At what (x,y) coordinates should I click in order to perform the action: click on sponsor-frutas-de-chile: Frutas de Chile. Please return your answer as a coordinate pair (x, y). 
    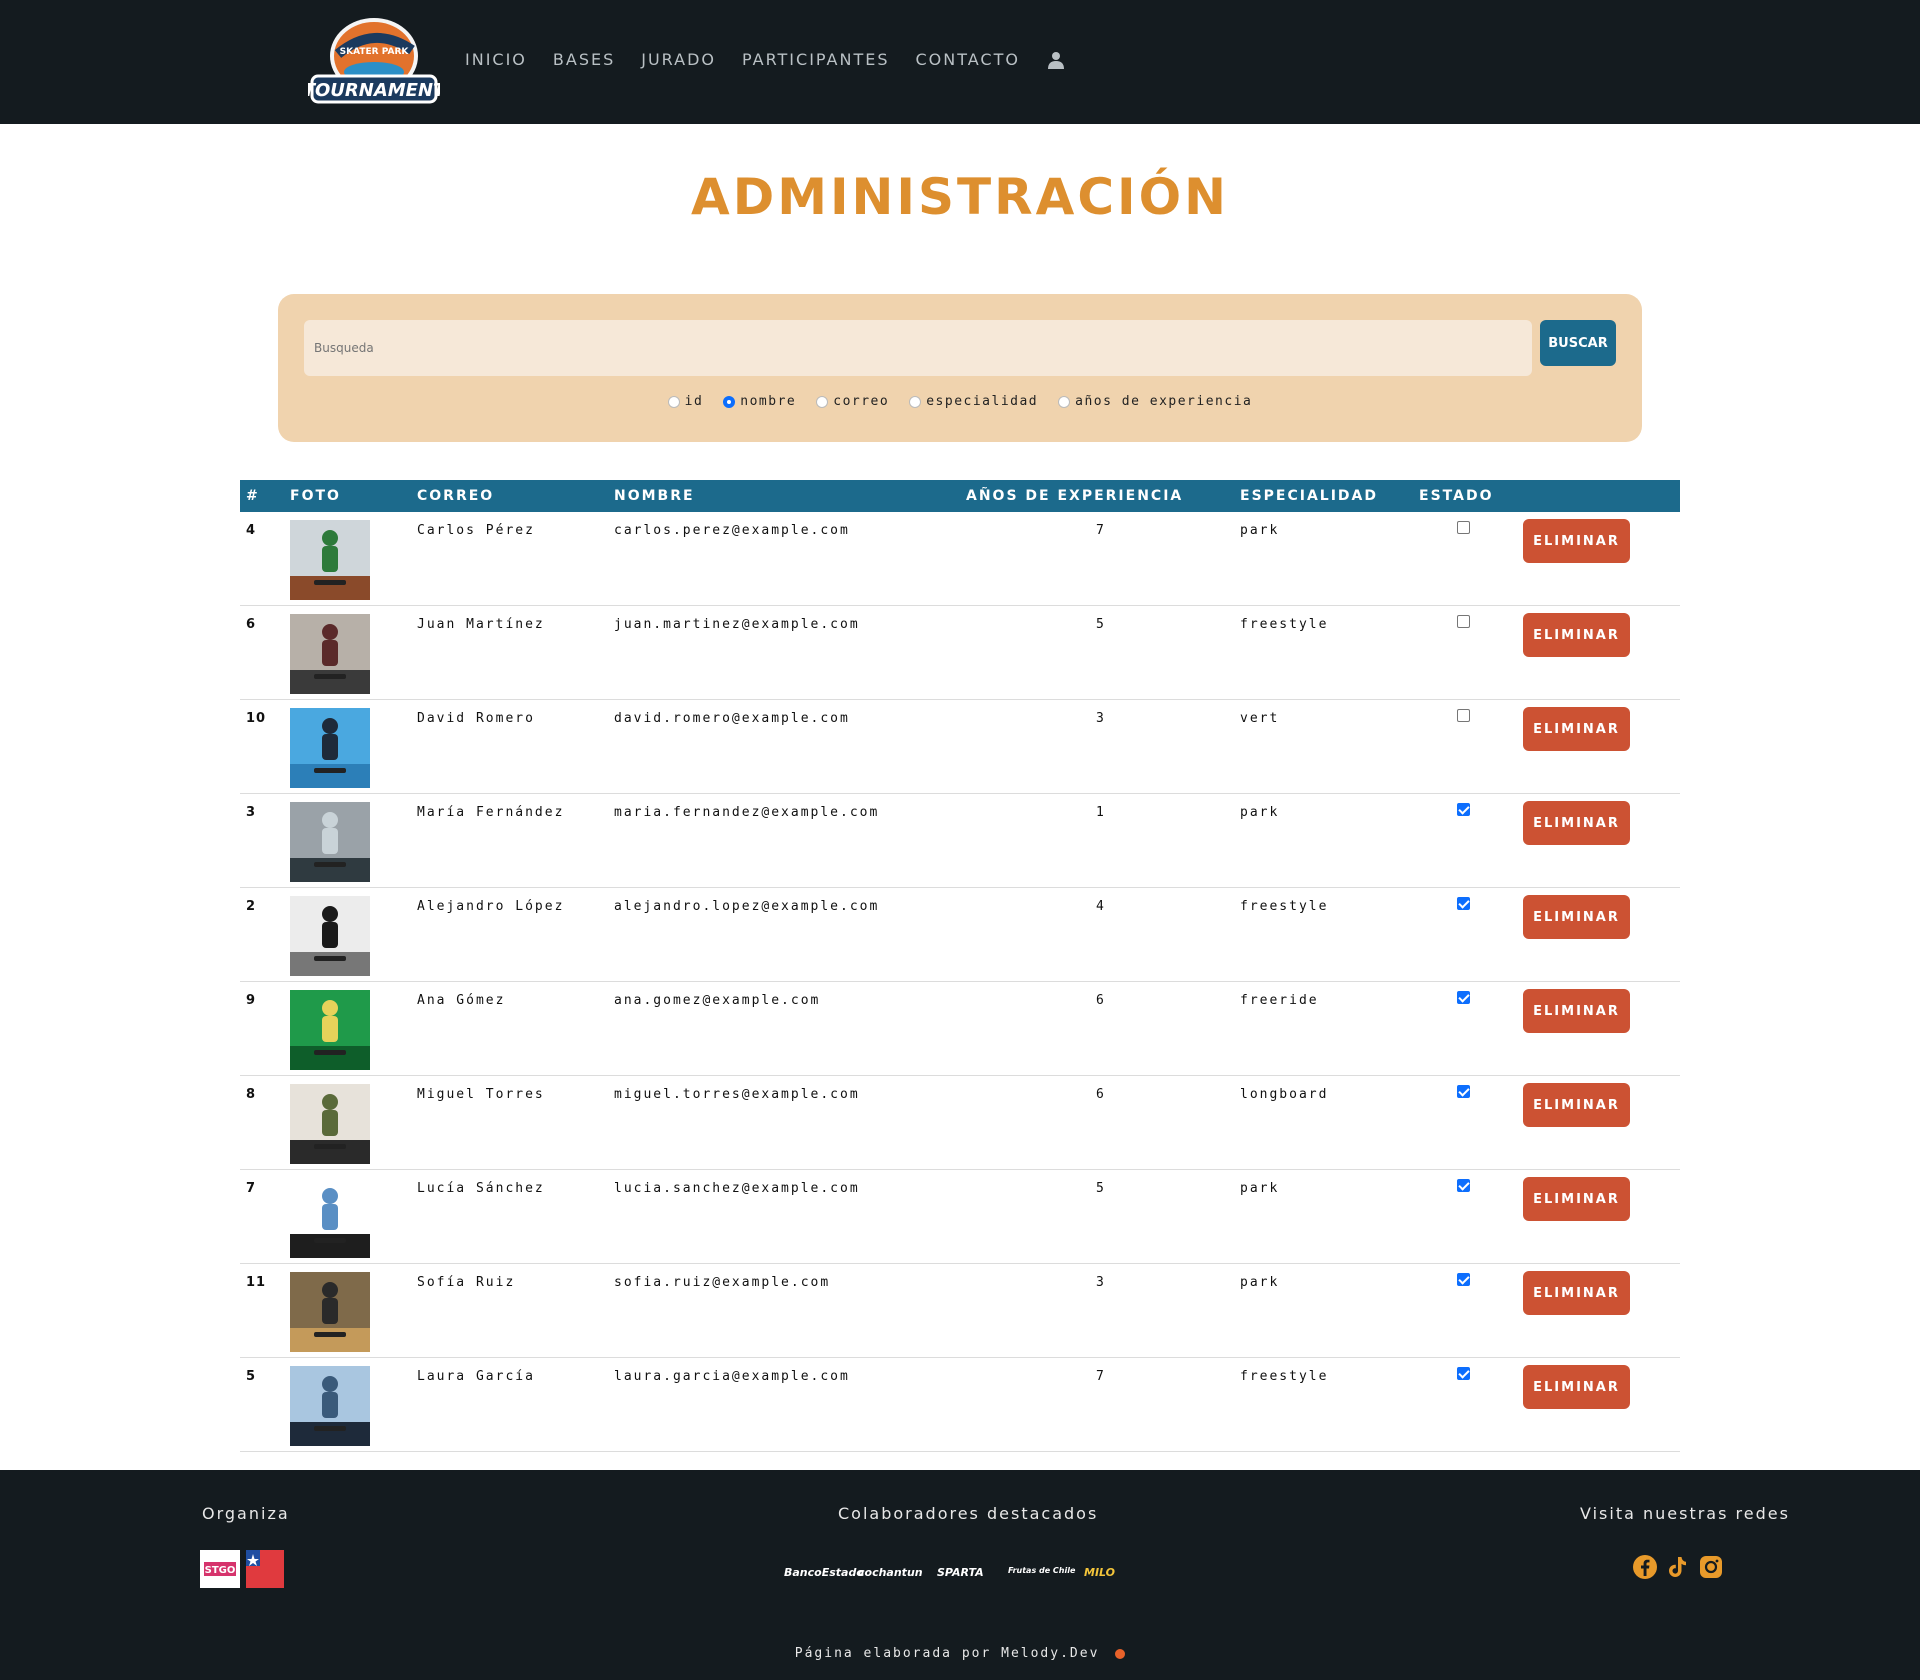
    Looking at the image, I should click on (1042, 1570).